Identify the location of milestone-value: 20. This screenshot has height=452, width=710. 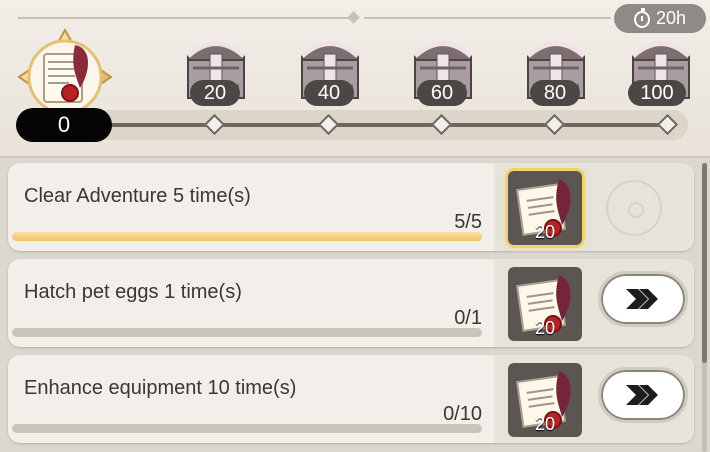
(215, 93).